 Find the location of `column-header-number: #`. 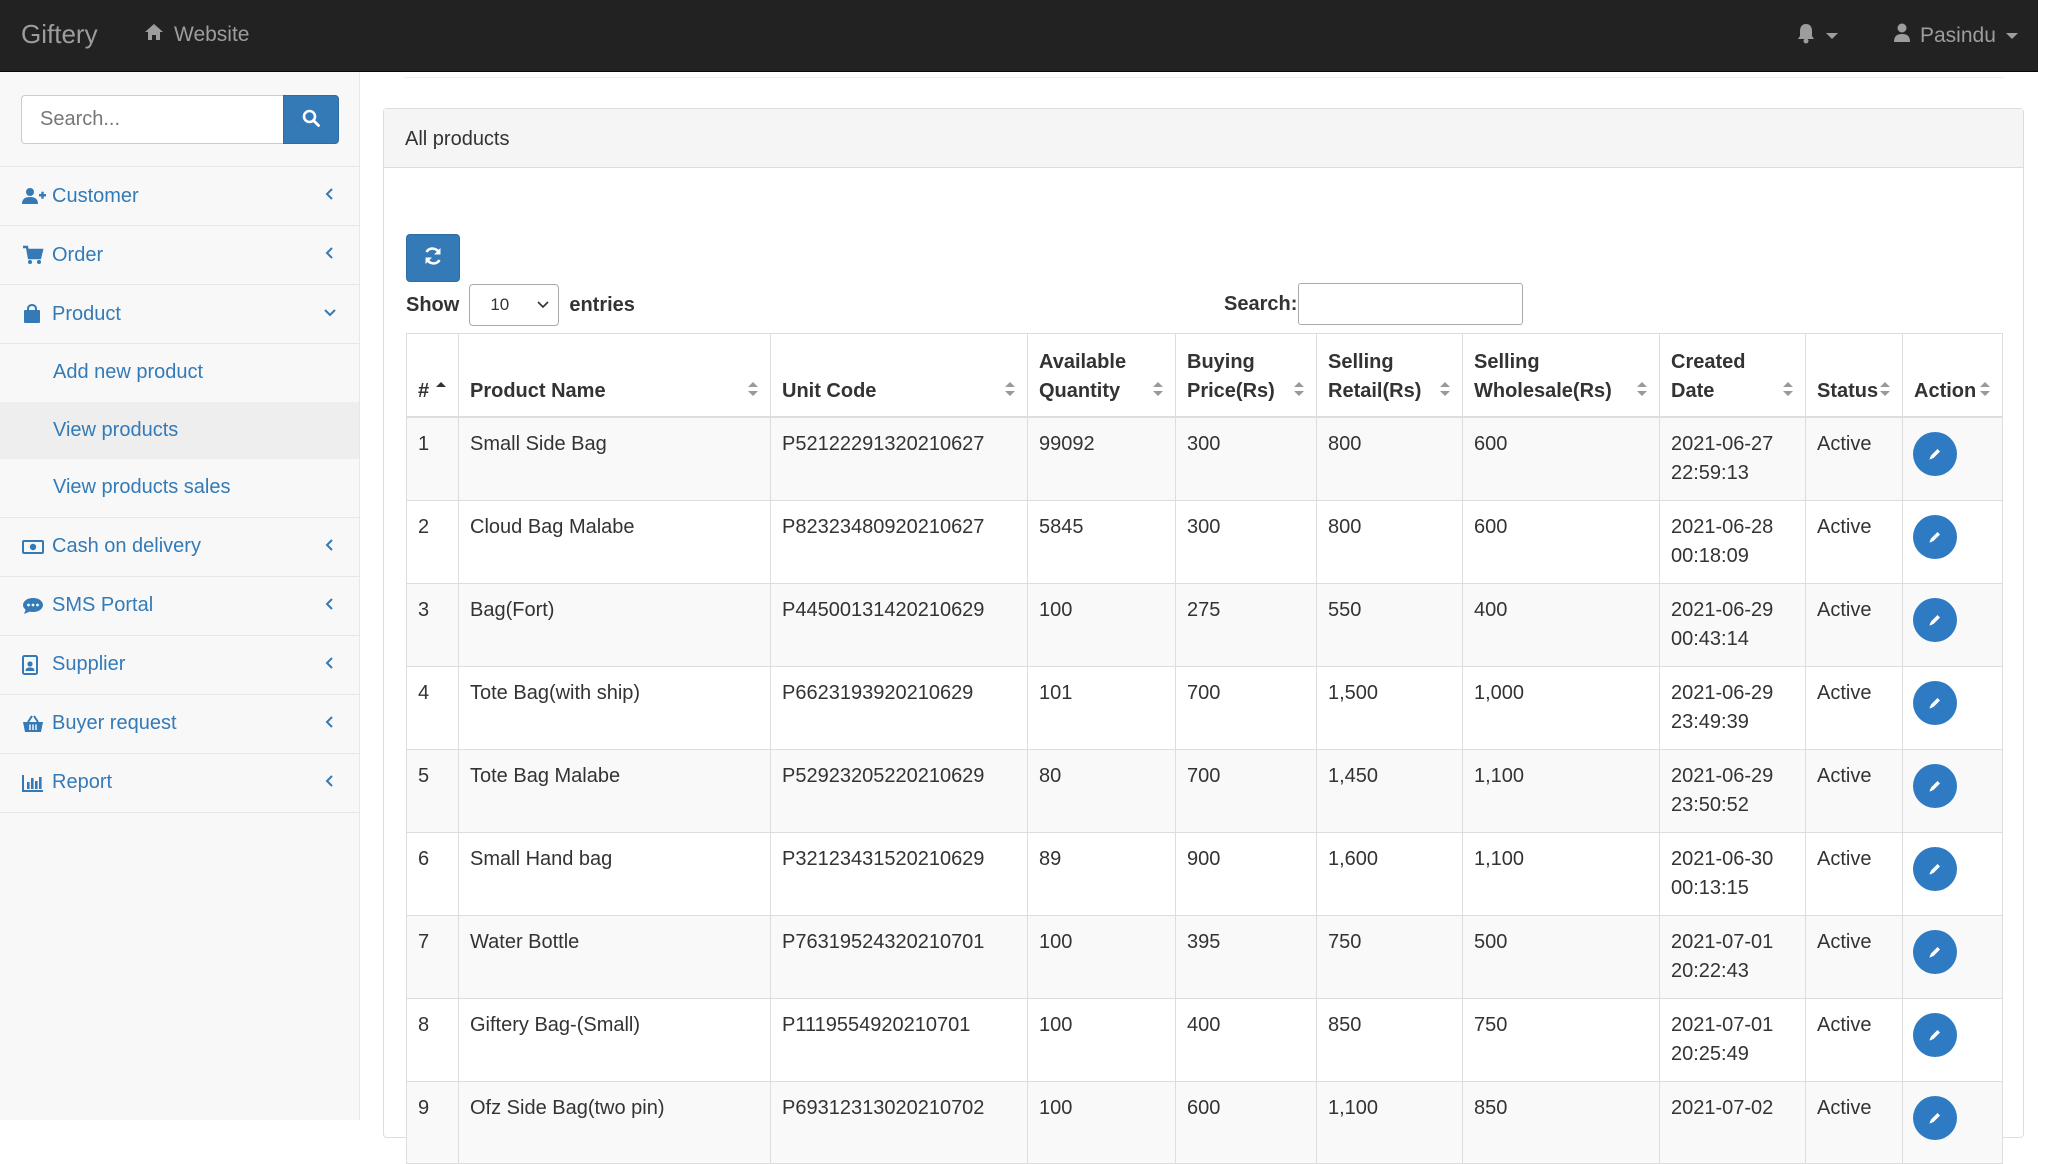

column-header-number: # is located at coordinates (432, 375).